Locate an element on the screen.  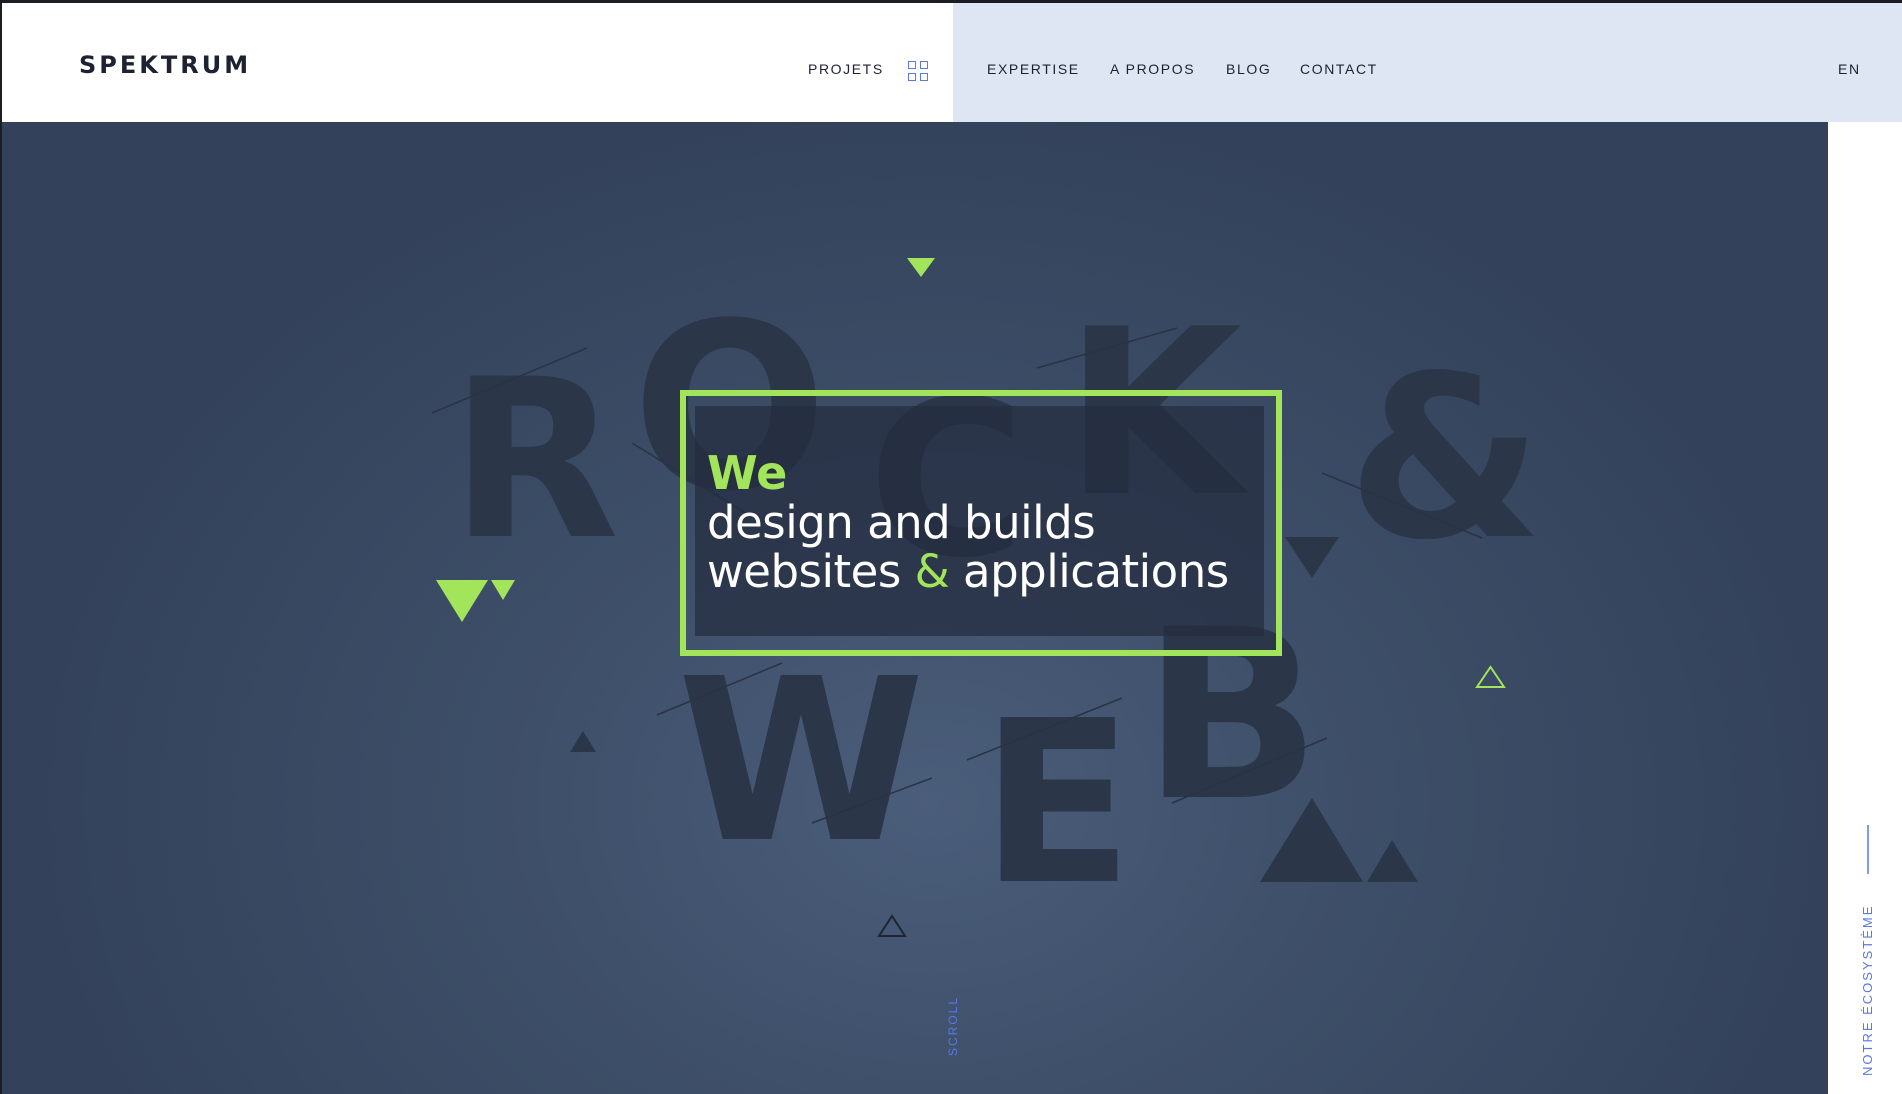
ecosystem-link: NOTRE ÉCOSYSTÈME is located at coordinates (1867, 990).